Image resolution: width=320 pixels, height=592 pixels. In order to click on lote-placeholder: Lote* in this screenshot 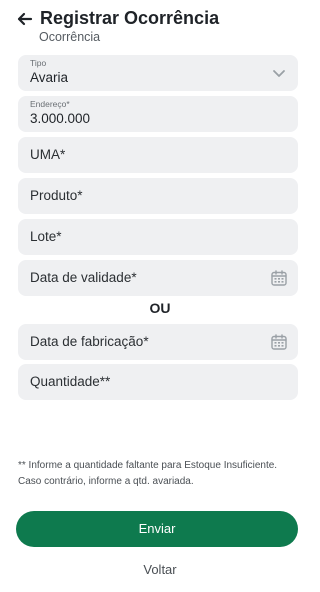, I will do `click(46, 236)`.